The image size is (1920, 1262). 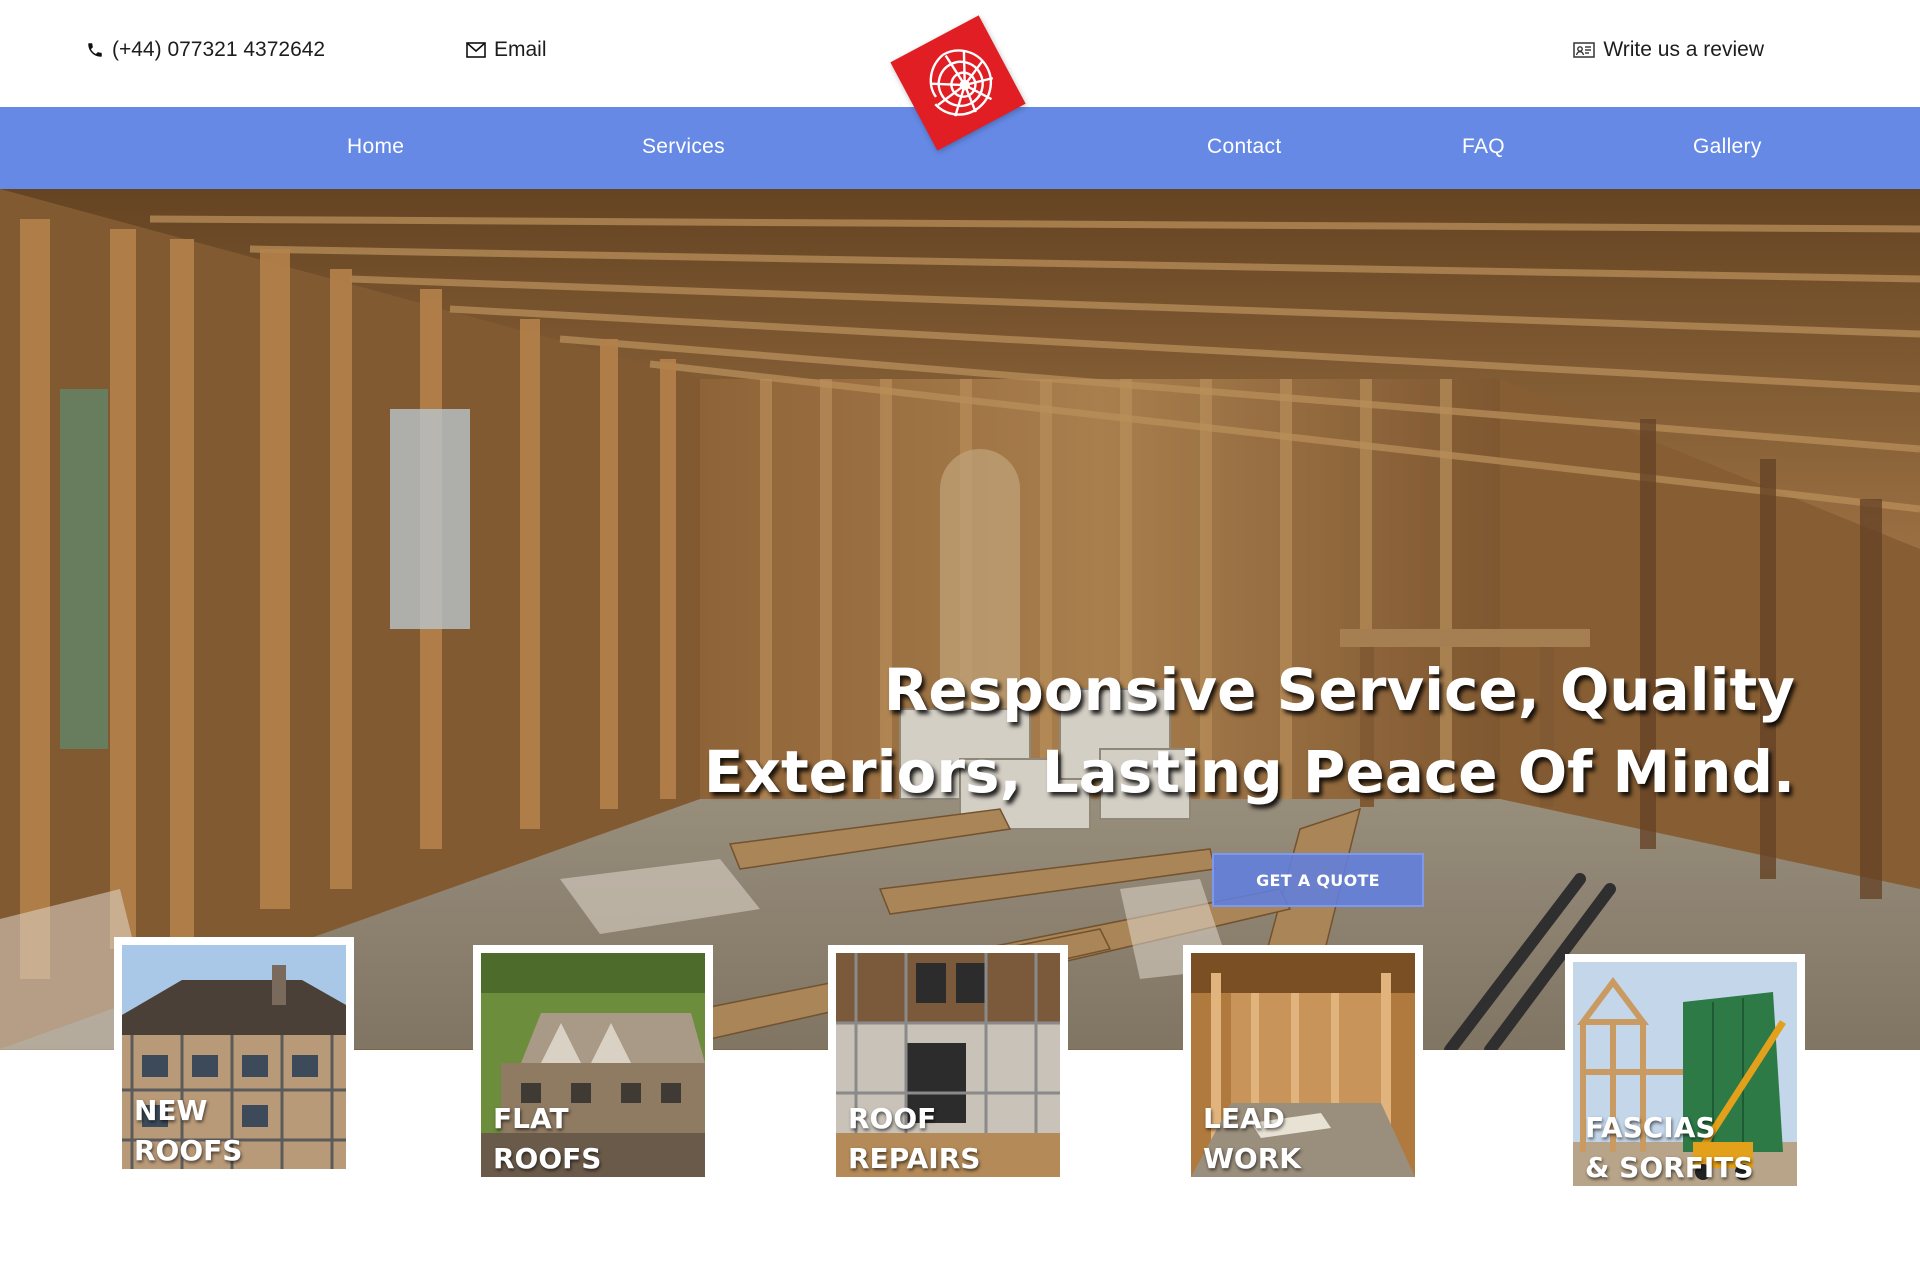 What do you see at coordinates (914, 1139) in the screenshot?
I see `service-label: ROOF REPAIRS` at bounding box center [914, 1139].